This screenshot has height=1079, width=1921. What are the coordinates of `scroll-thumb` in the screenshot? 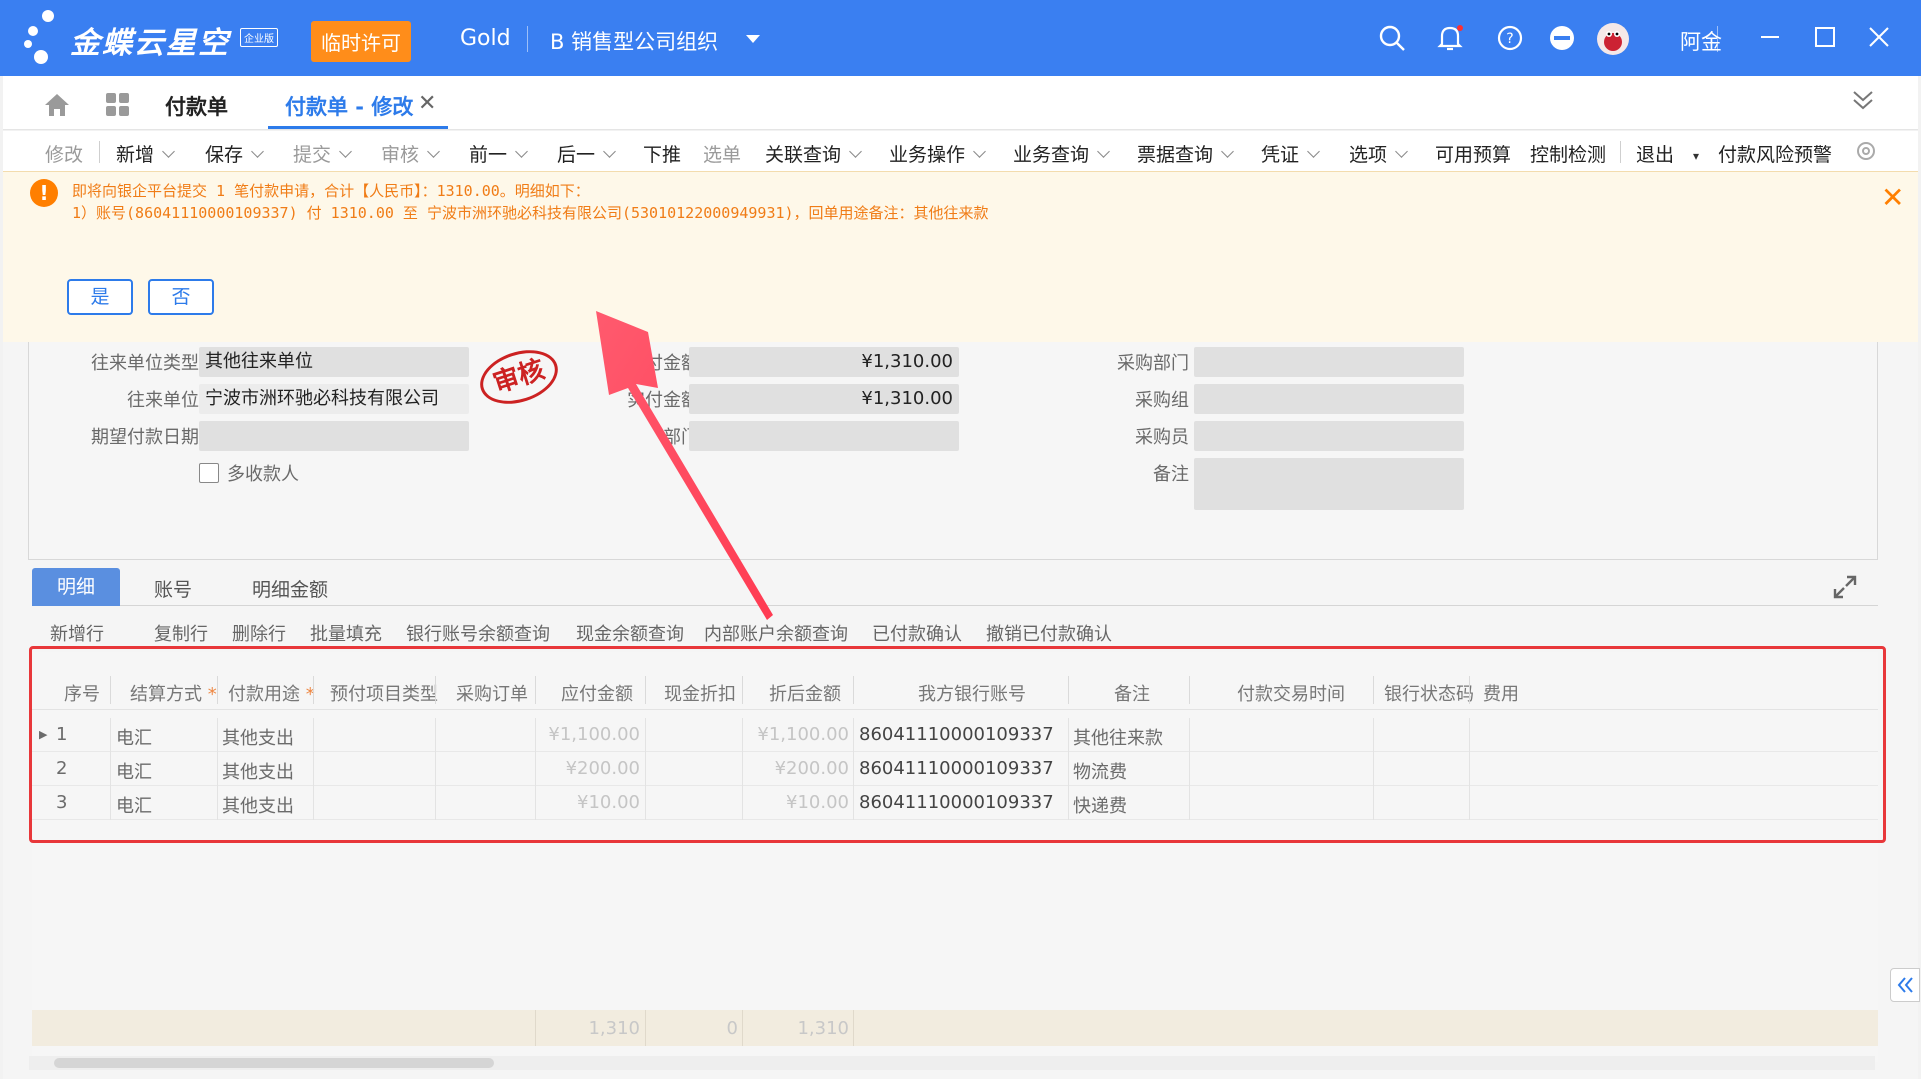 It's located at (274, 1063).